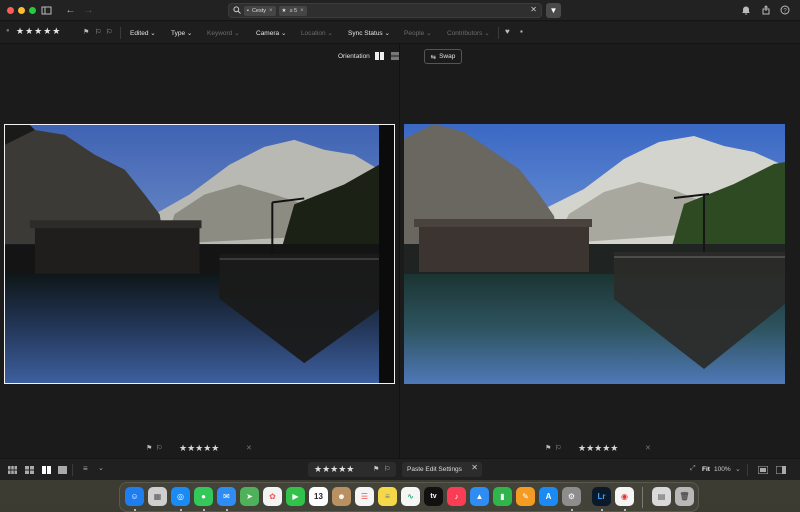 Image resolution: width=800 pixels, height=512 pixels. I want to click on sort-icon: ≡, so click(85, 468).